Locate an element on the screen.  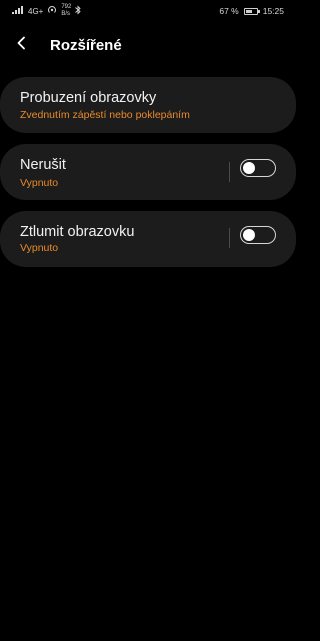
network-speed-value: 792 is located at coordinates (66, 7).